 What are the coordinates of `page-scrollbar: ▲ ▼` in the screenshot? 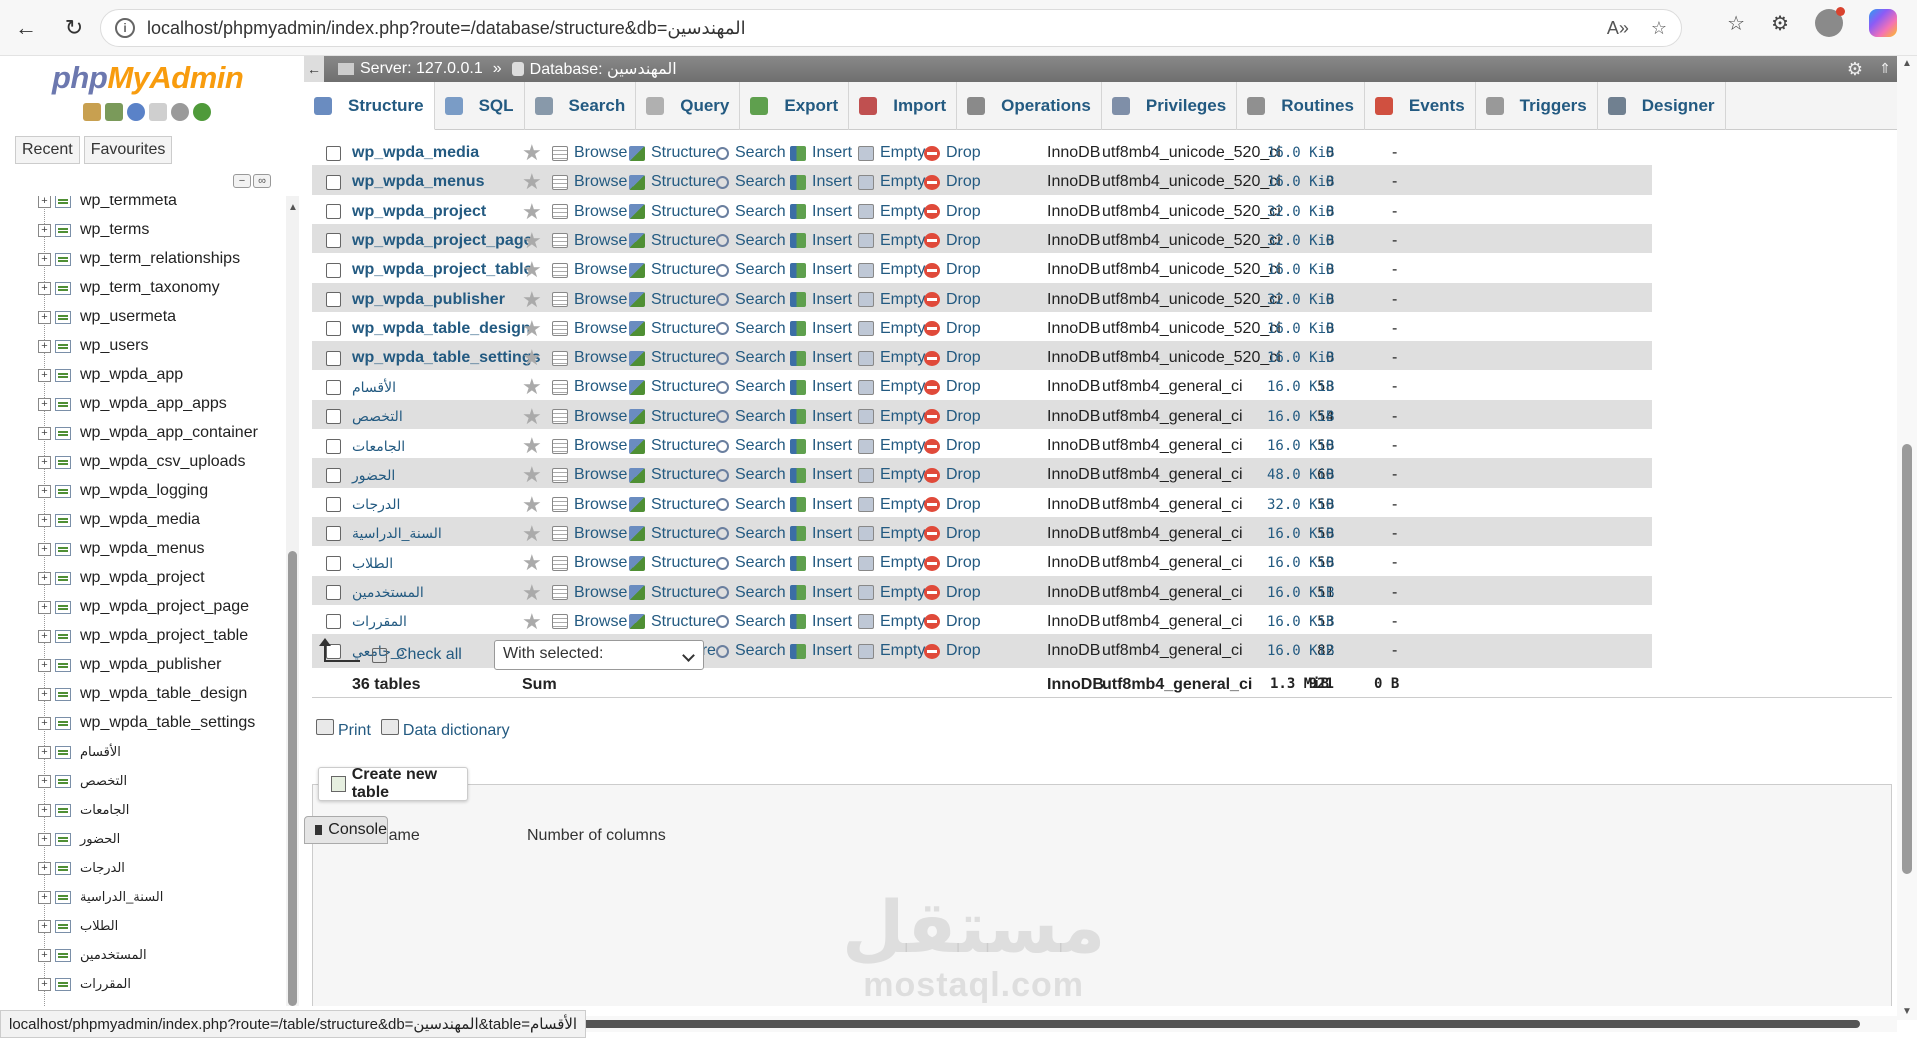 It's located at (1907, 538).